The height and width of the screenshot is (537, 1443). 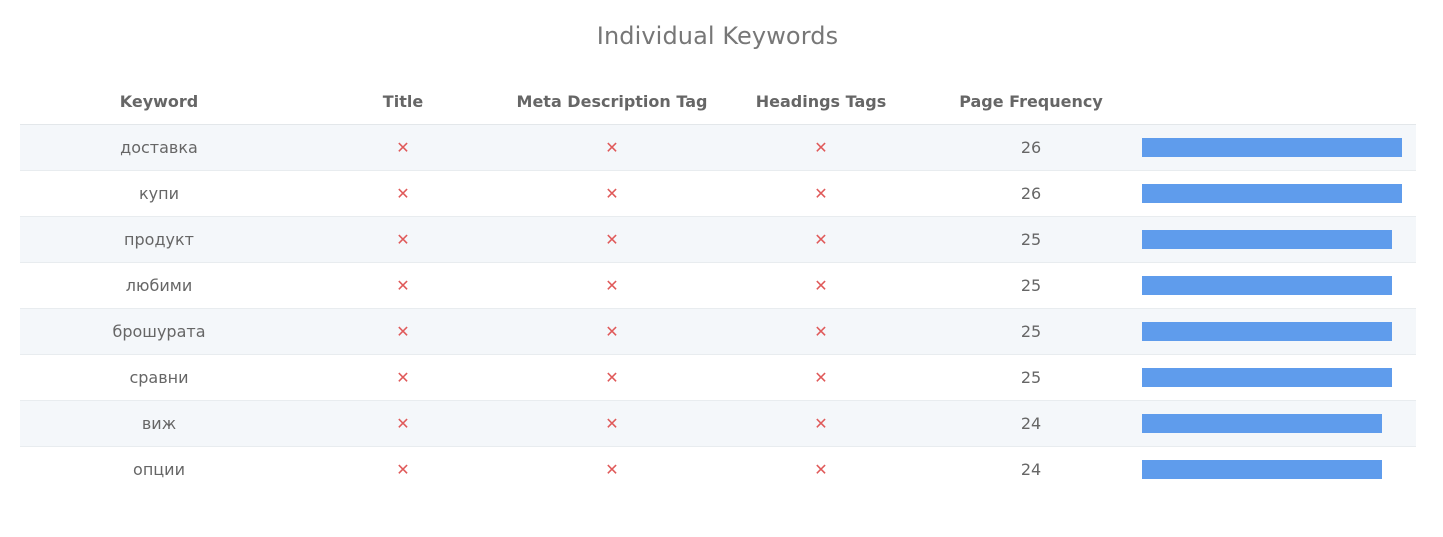 I want to click on keyword-cell: сравни, so click(x=159, y=377).